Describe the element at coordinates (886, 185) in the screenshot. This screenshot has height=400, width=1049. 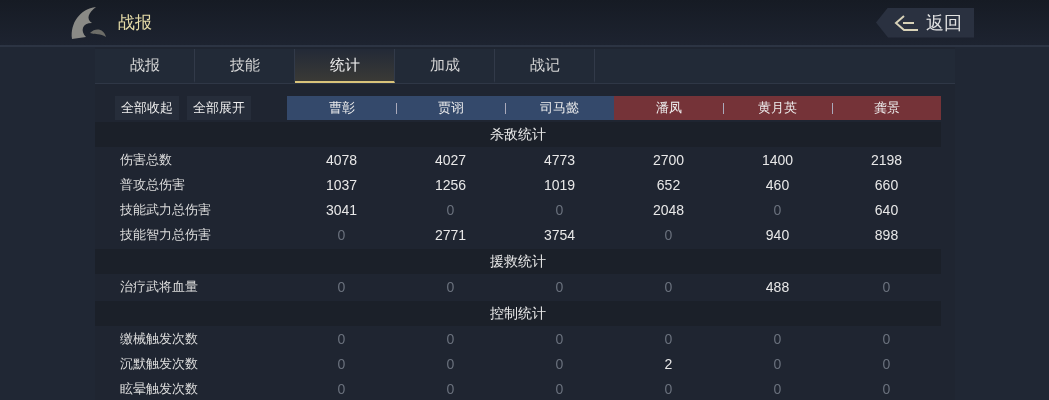
I see `table-cell-text: 660` at that location.